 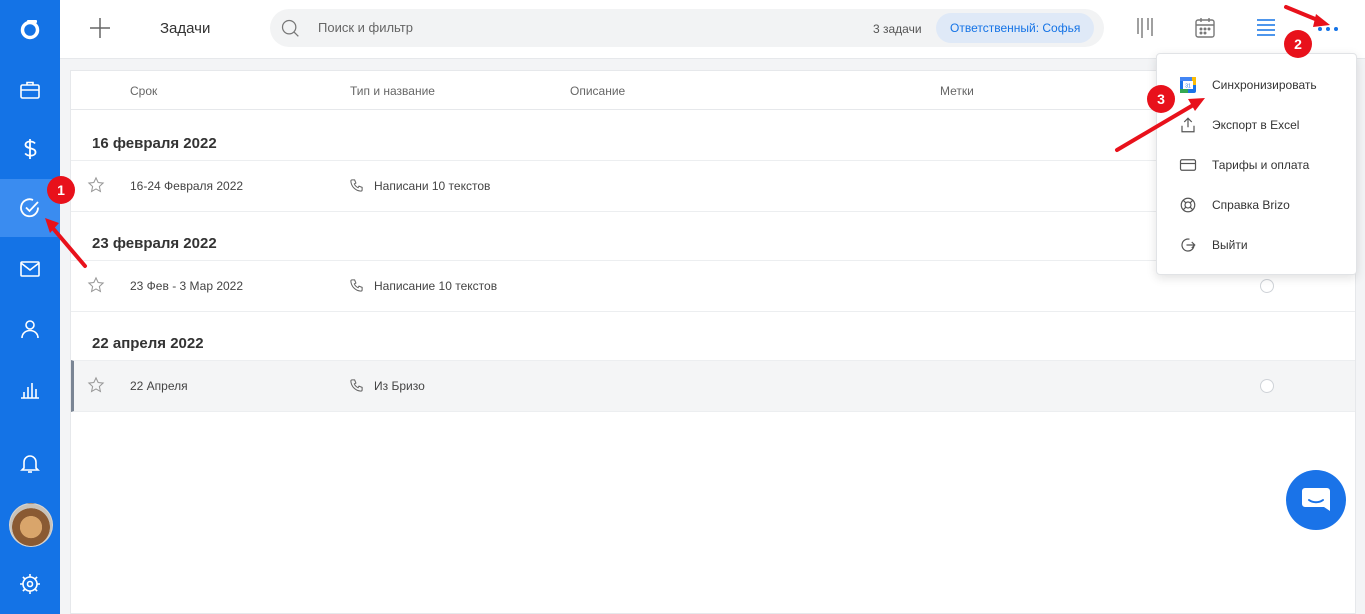 I want to click on due-date: 22 Апреля, so click(x=159, y=386).